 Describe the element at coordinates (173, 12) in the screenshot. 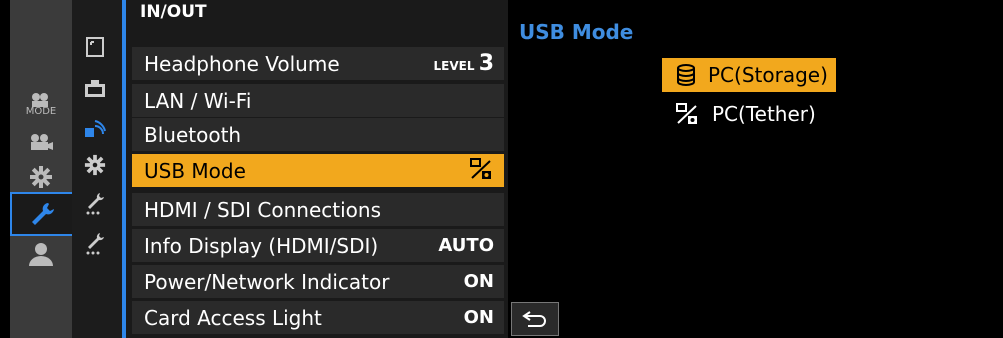

I see `menu-title: IN/OUT` at that location.